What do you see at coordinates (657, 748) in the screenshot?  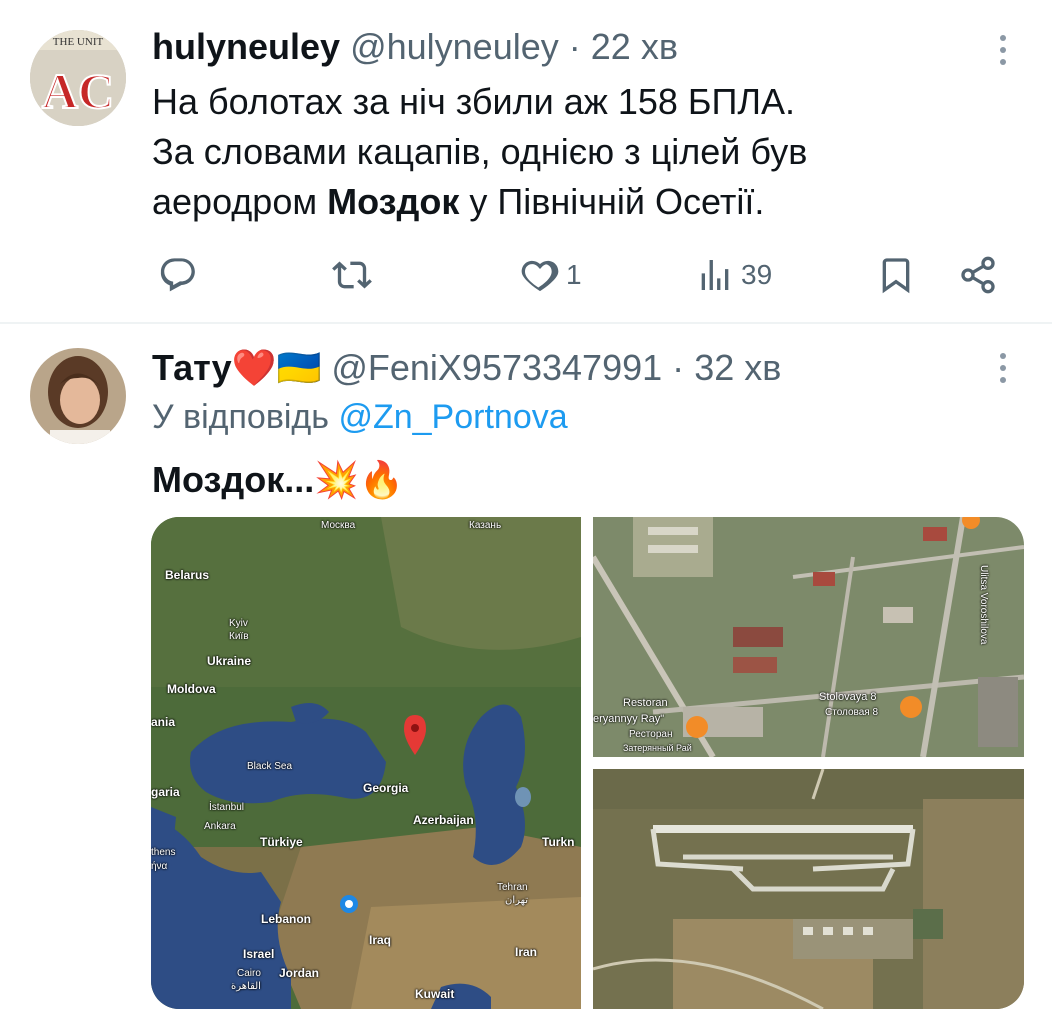 I see `map-label: Затерянный Рай` at bounding box center [657, 748].